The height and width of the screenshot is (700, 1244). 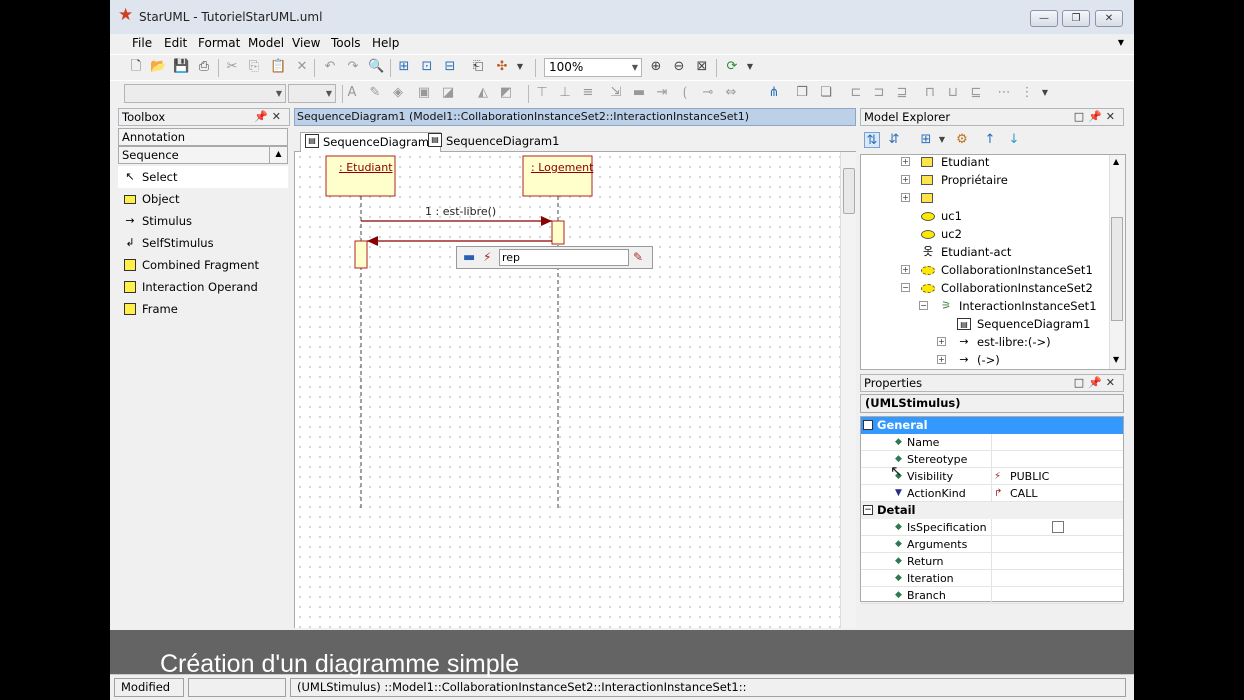 I want to click on property-row-name: ◆ Name, so click(x=992, y=442).